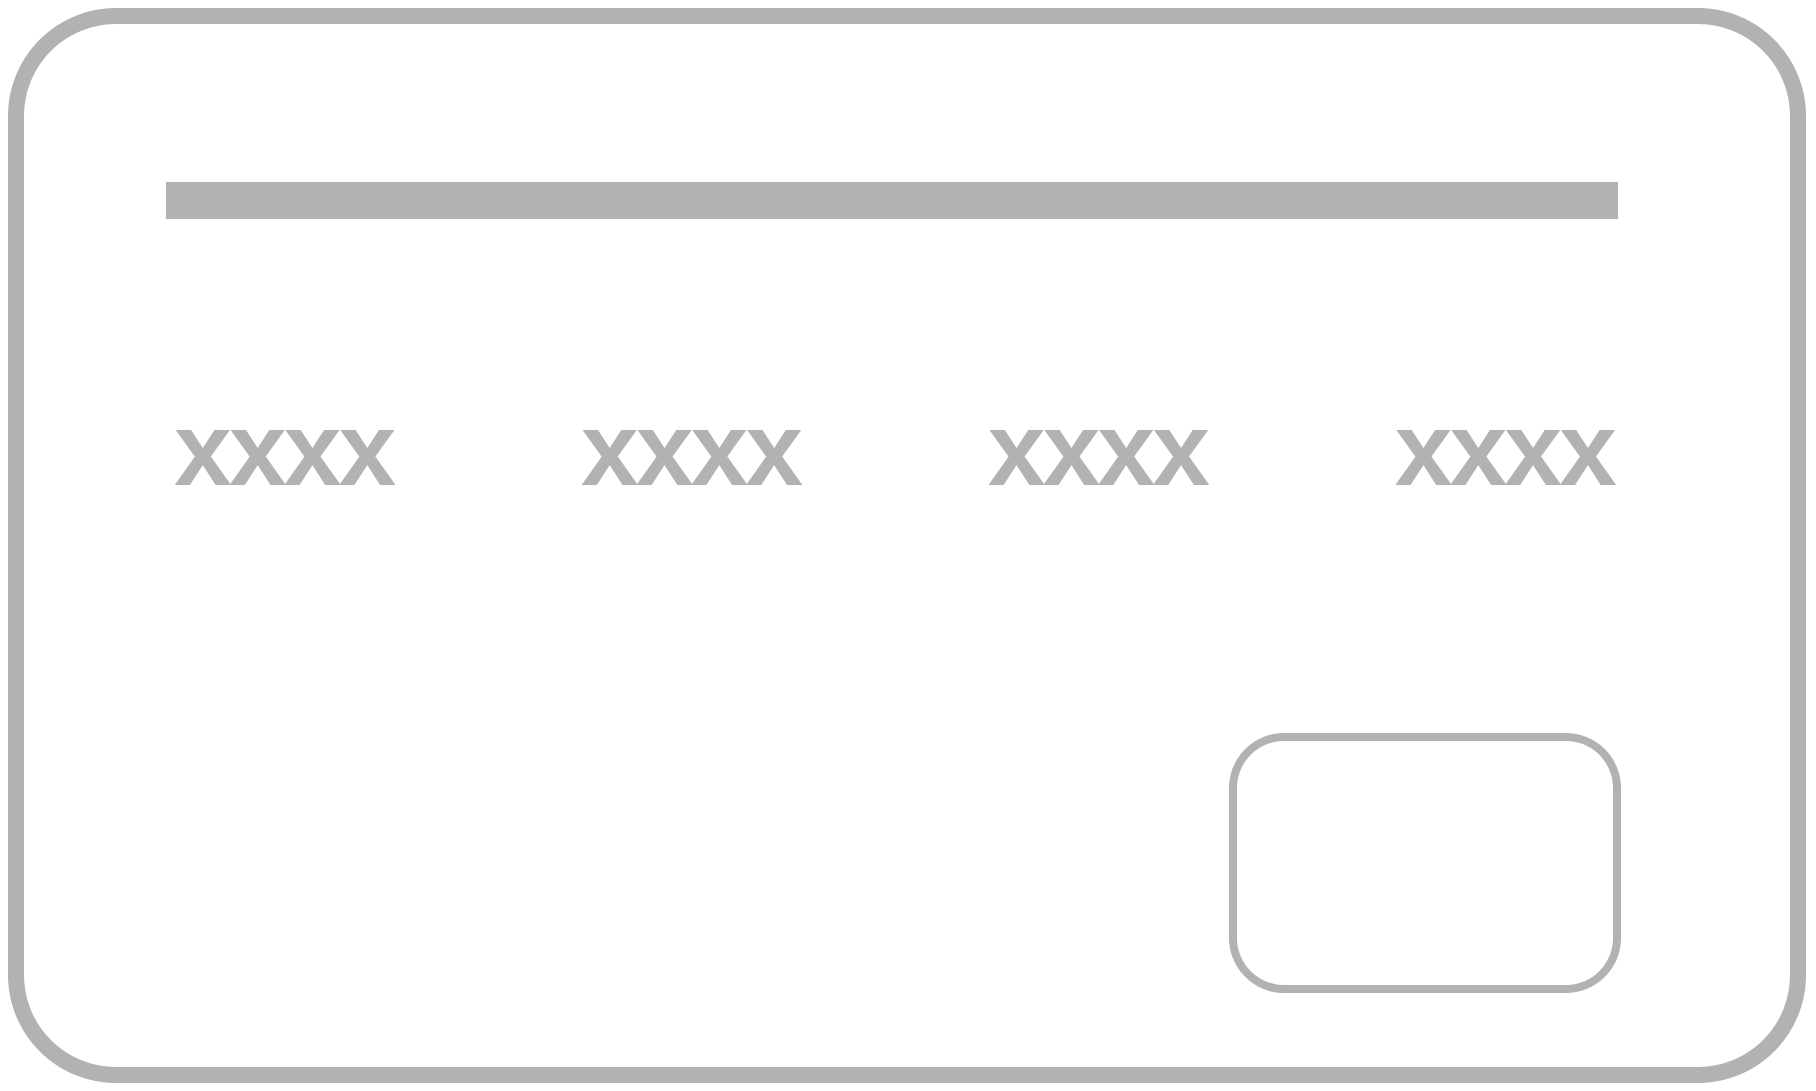 This screenshot has width=1816, height=1091. Describe the element at coordinates (895, 450) in the screenshot. I see `card-number: xxxx xxxx xxxx xxxx` at that location.